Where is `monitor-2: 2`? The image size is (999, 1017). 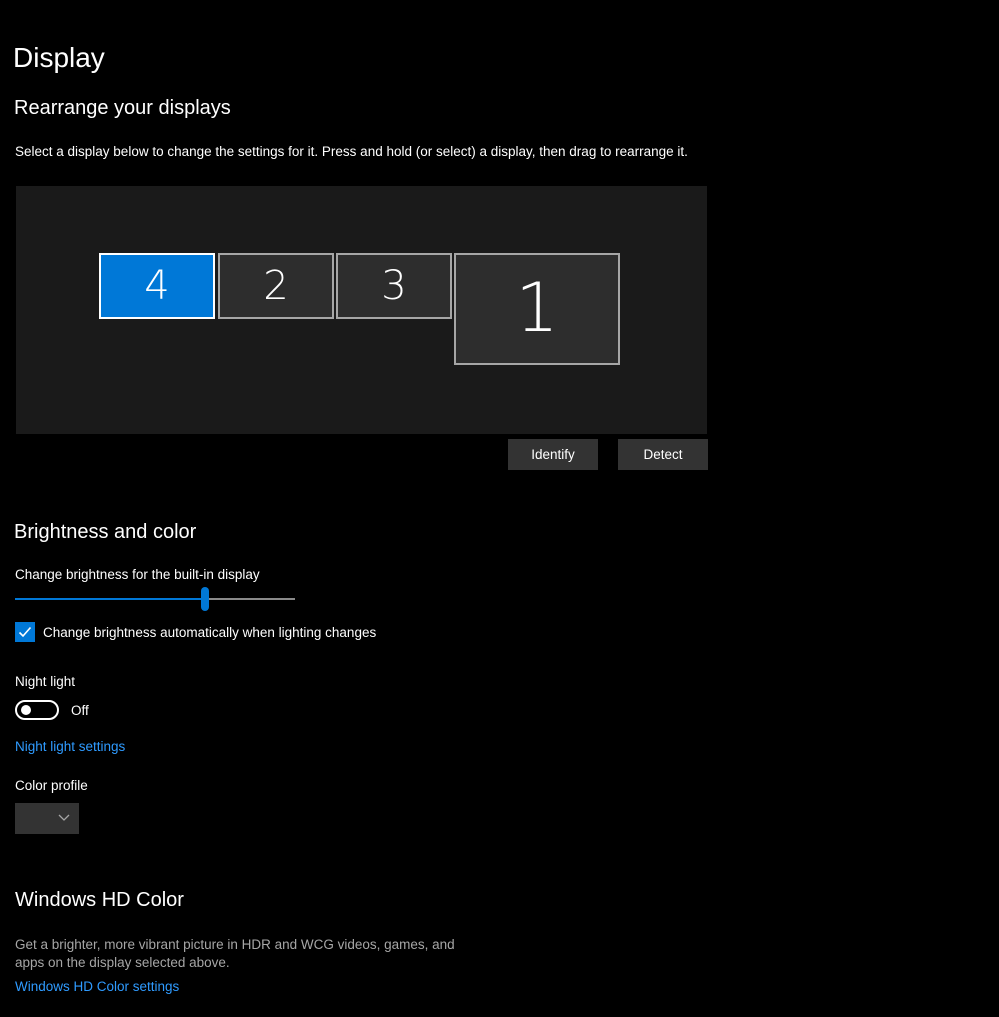
monitor-2: 2 is located at coordinates (276, 286).